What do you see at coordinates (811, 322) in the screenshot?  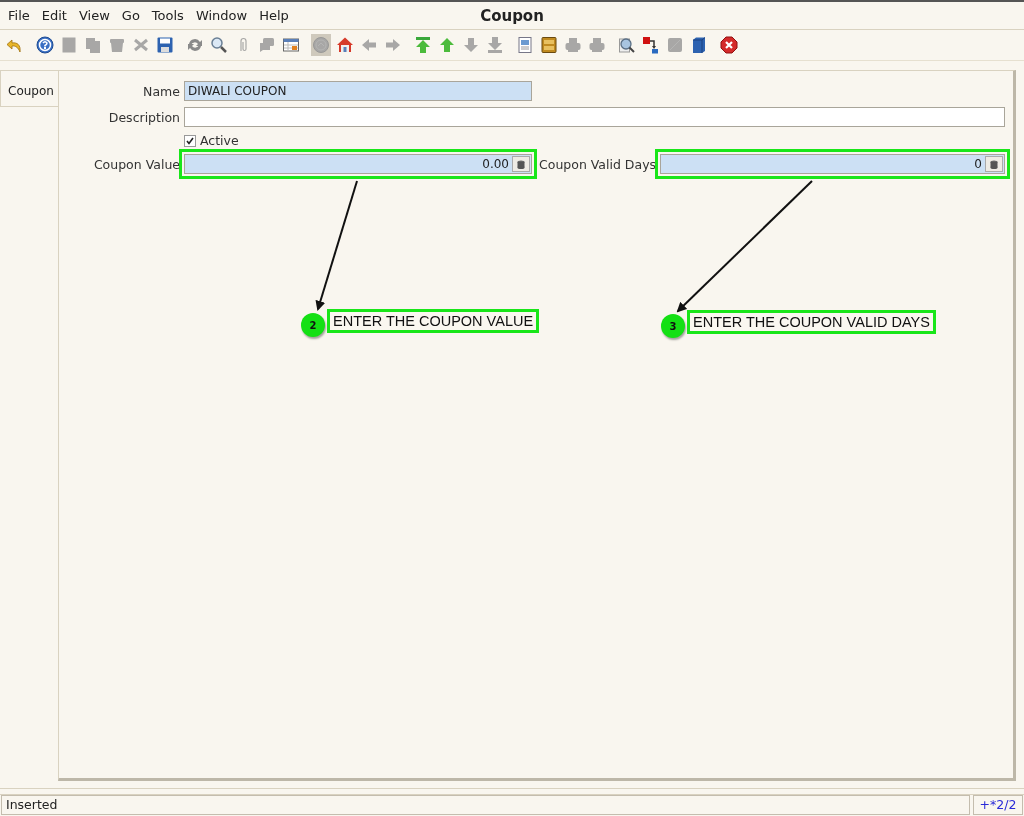 I see `annotation-label: ENTER THE COUPON VALID DAYS` at bounding box center [811, 322].